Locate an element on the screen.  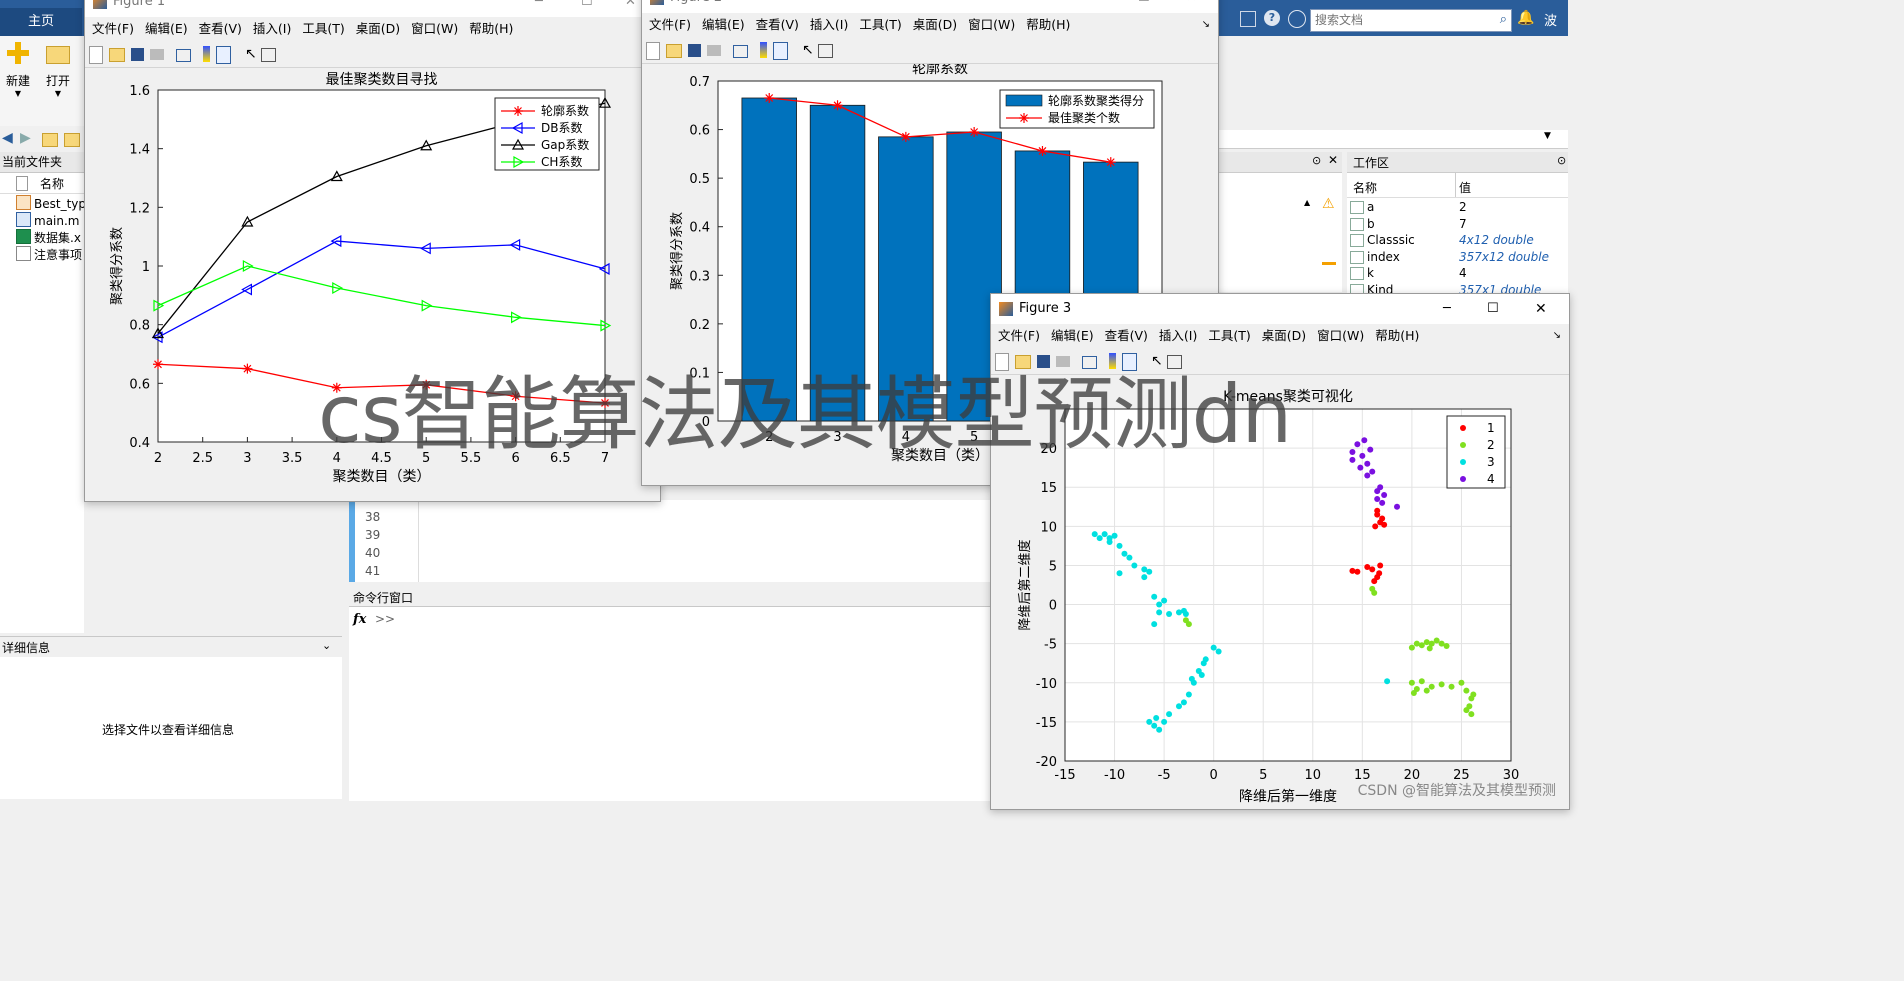
new-button: 新建 ▼ is located at coordinates (18, 70).